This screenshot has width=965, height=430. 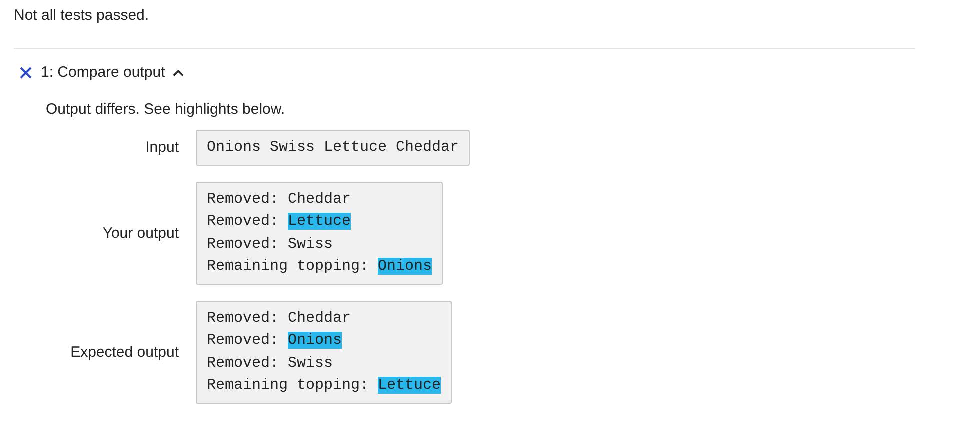 I want to click on output-line: Removed: Lettuce, so click(x=279, y=222).